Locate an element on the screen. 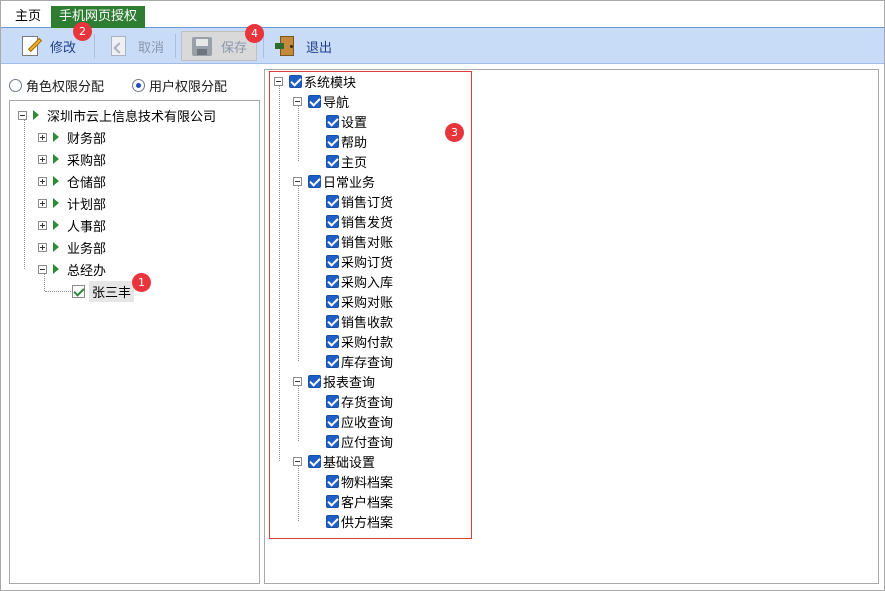 This screenshot has width=885, height=591. dept-label: 业务部 is located at coordinates (87, 249).